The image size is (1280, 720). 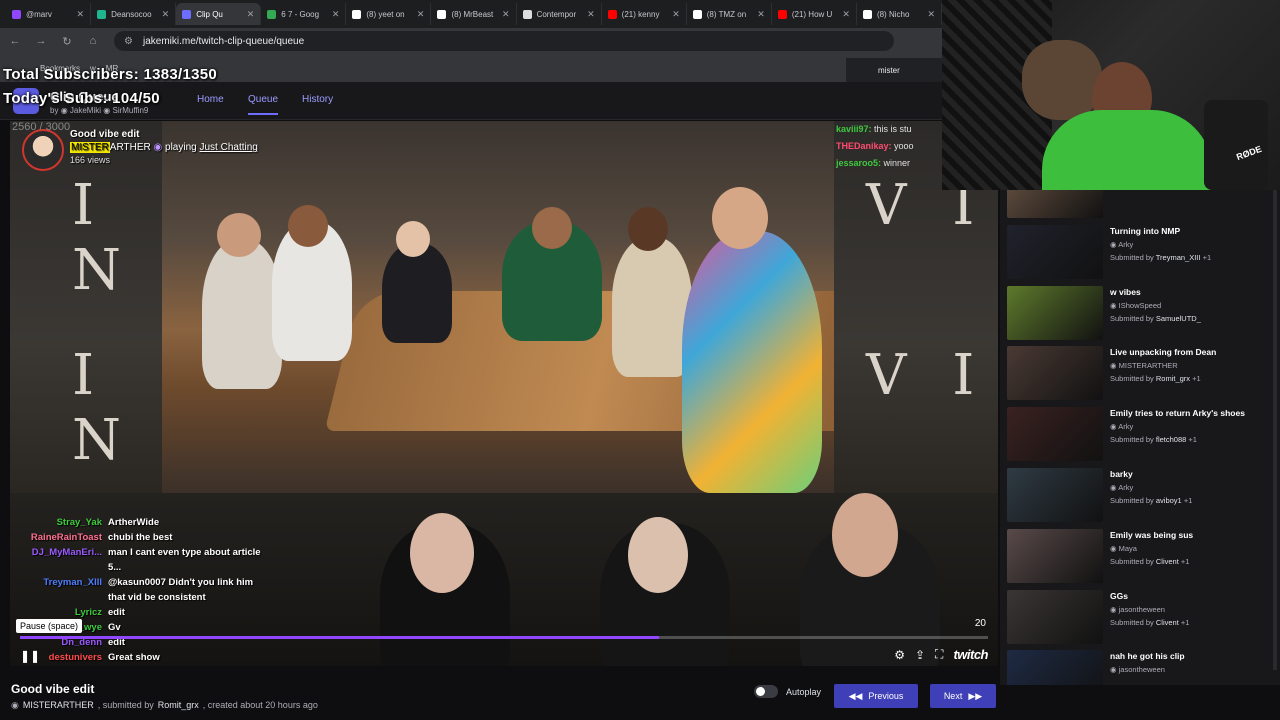 What do you see at coordinates (81, 98) in the screenshot?
I see `todays-subs-counter: Today's Subs: 104/50` at bounding box center [81, 98].